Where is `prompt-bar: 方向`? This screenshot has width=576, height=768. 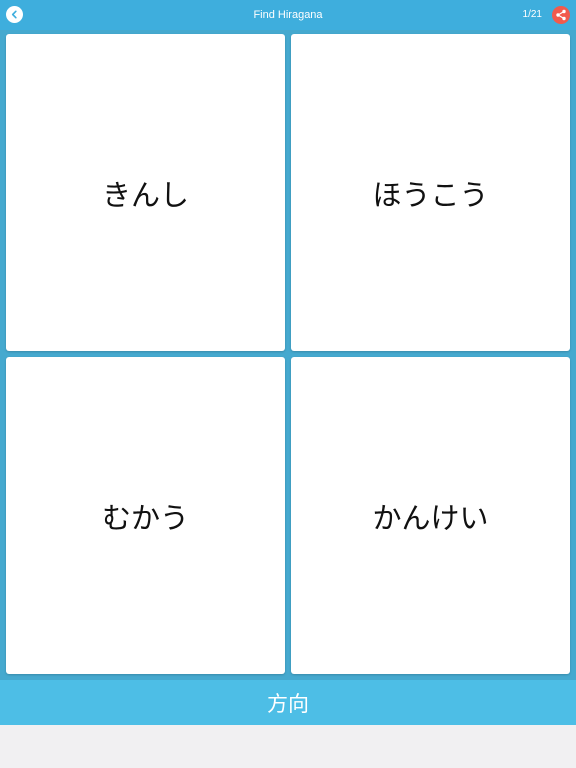 prompt-bar: 方向 is located at coordinates (288, 702).